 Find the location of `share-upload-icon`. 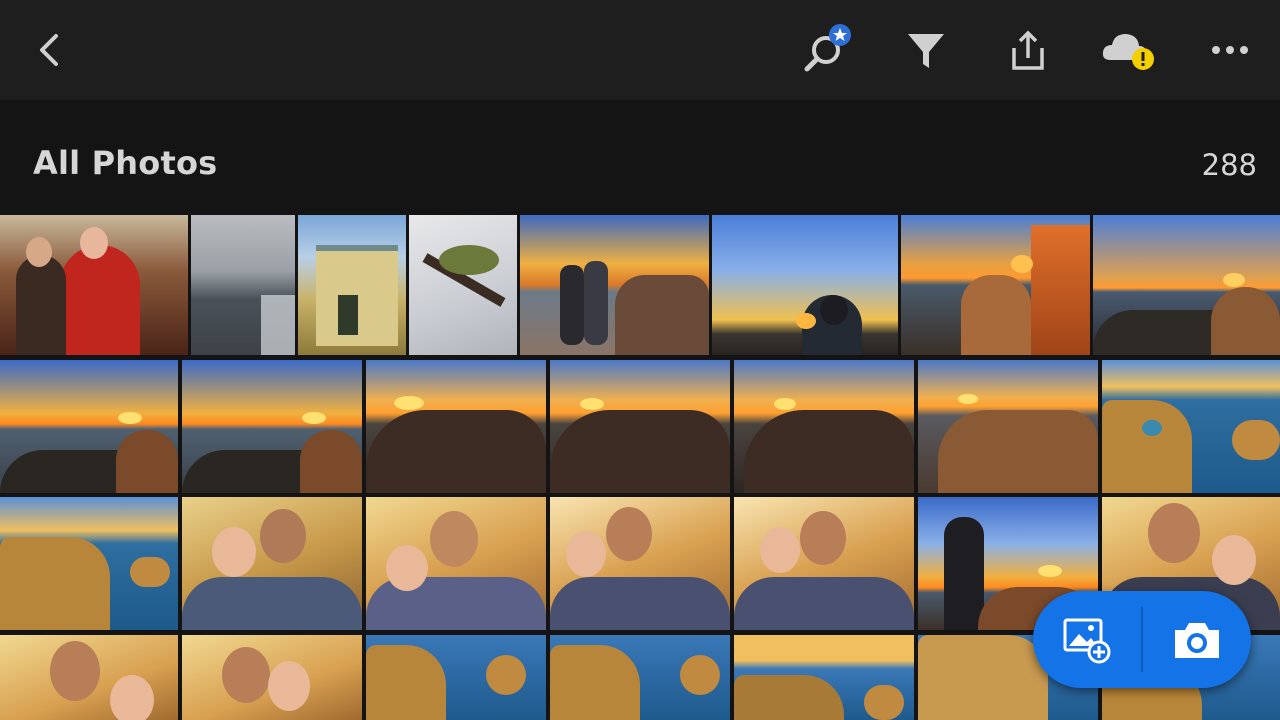

share-upload-icon is located at coordinates (1028, 50).